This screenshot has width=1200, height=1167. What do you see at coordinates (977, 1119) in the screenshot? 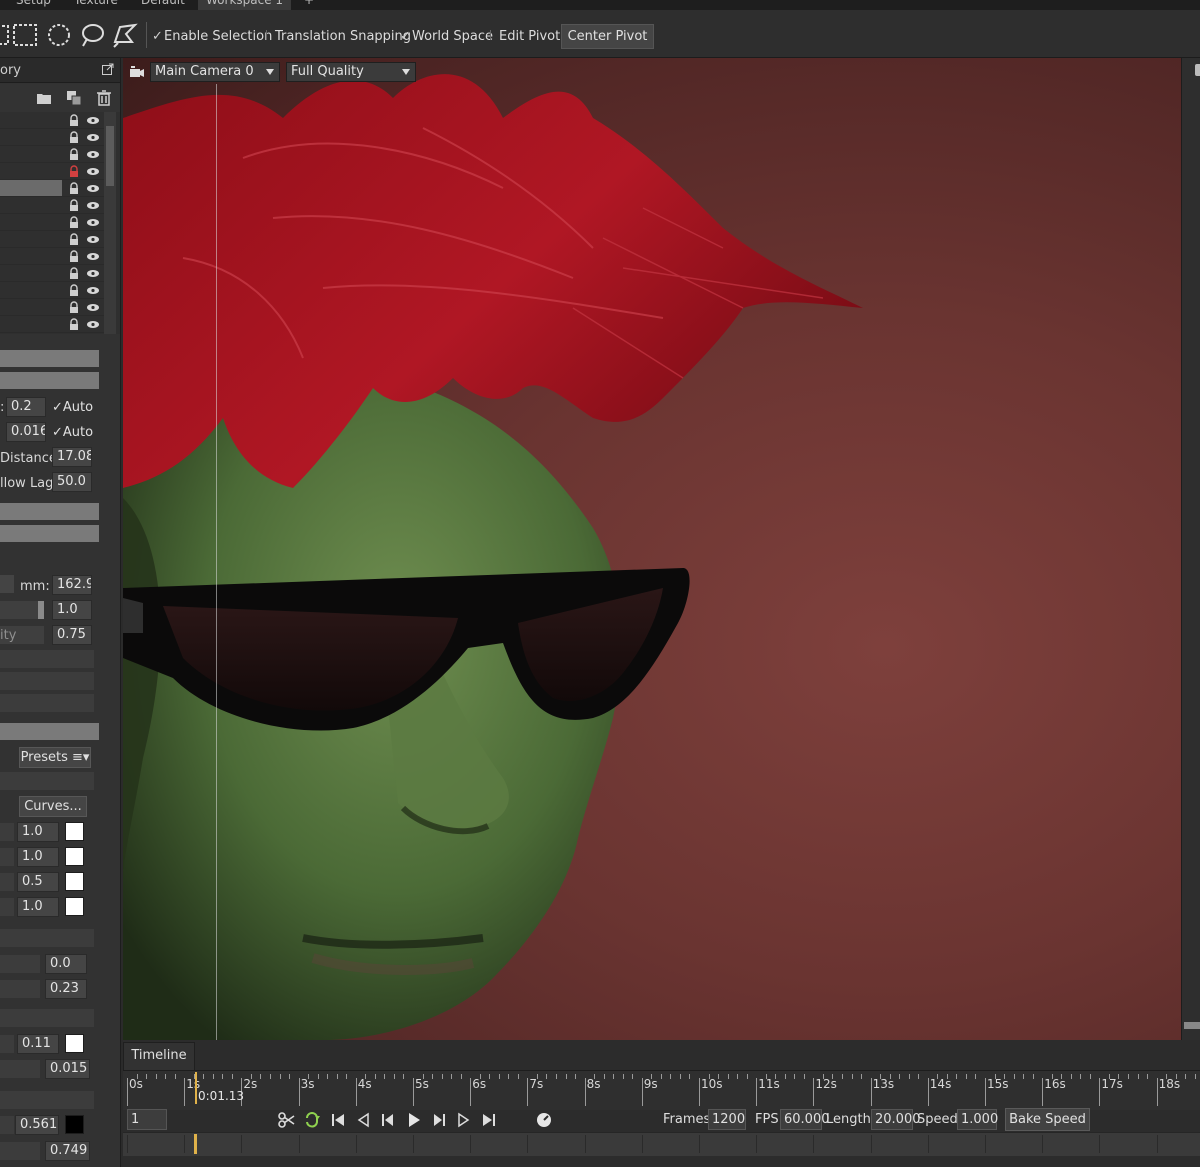
I see `speed-field: 1.000` at bounding box center [977, 1119].